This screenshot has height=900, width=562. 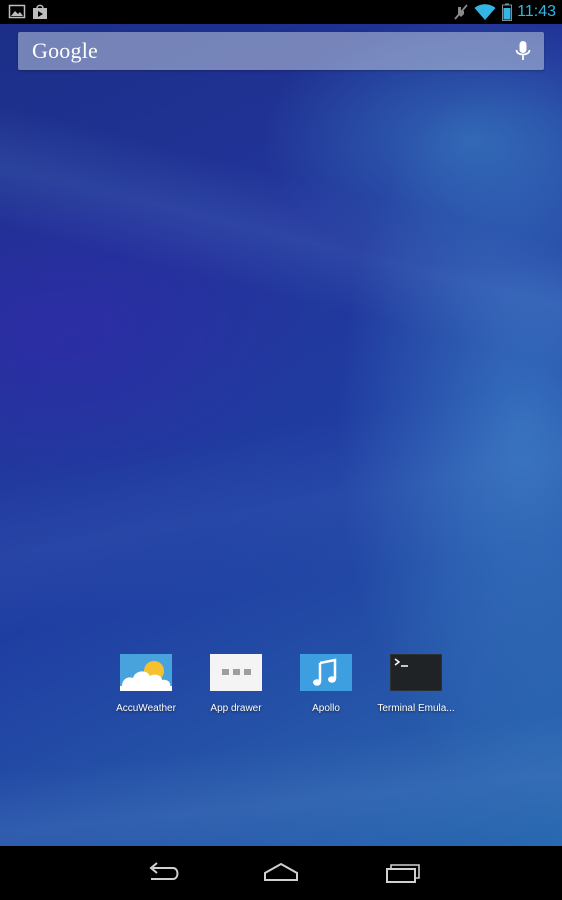 I want to click on app-drawer-icon, so click(x=236, y=672).